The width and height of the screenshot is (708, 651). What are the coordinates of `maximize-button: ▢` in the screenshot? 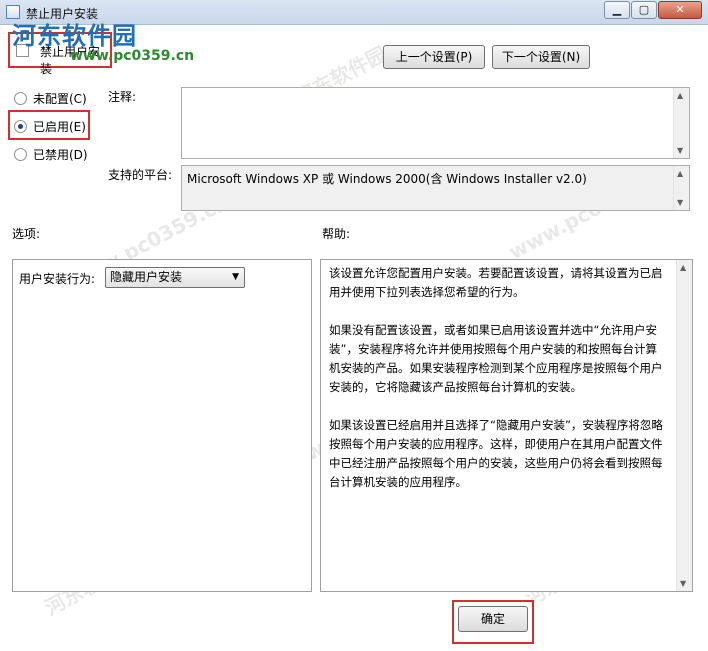 It's located at (644, 10).